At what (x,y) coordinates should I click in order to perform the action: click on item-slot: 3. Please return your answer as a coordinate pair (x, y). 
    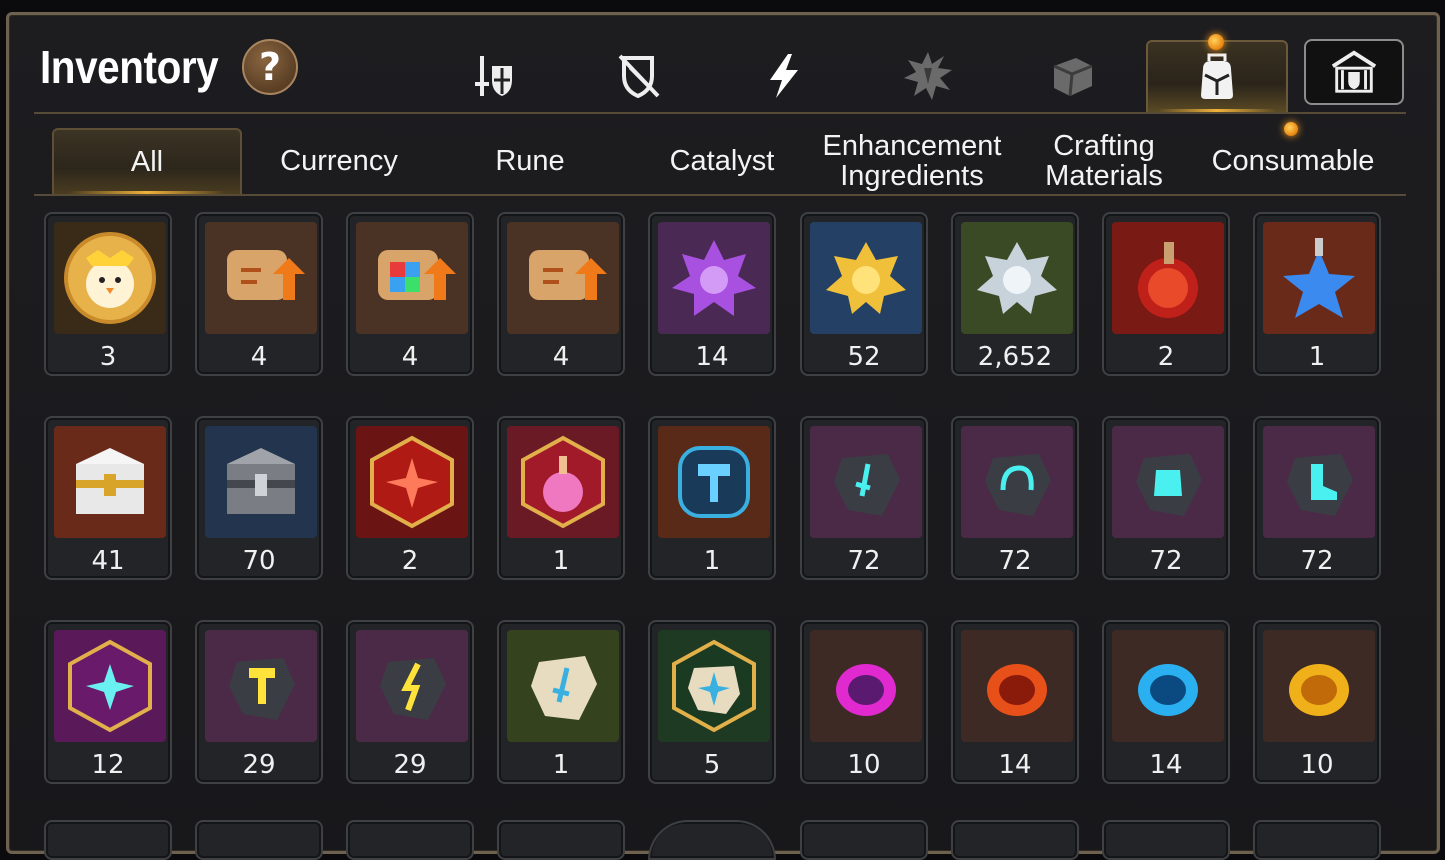
    Looking at the image, I should click on (108, 294).